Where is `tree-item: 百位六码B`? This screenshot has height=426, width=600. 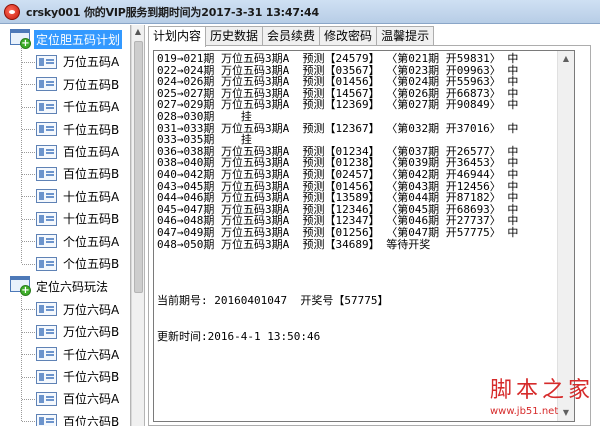 tree-item: 百位六码B is located at coordinates (77, 418).